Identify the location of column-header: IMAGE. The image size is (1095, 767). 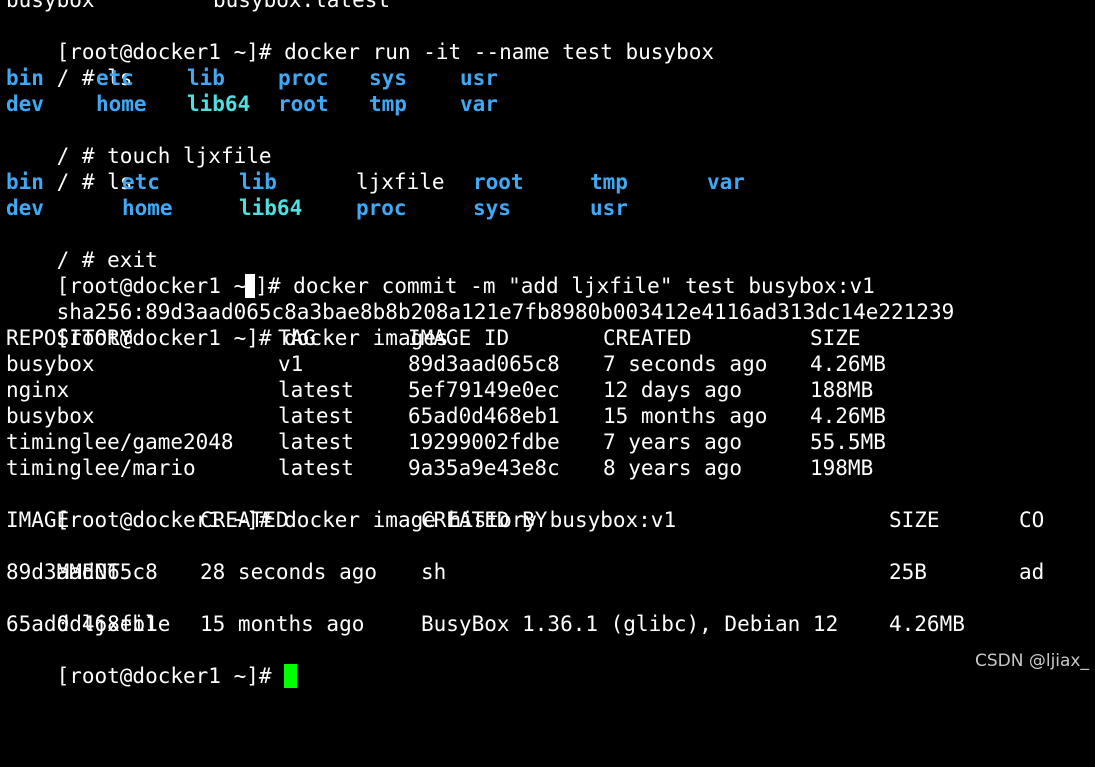
(38, 520).